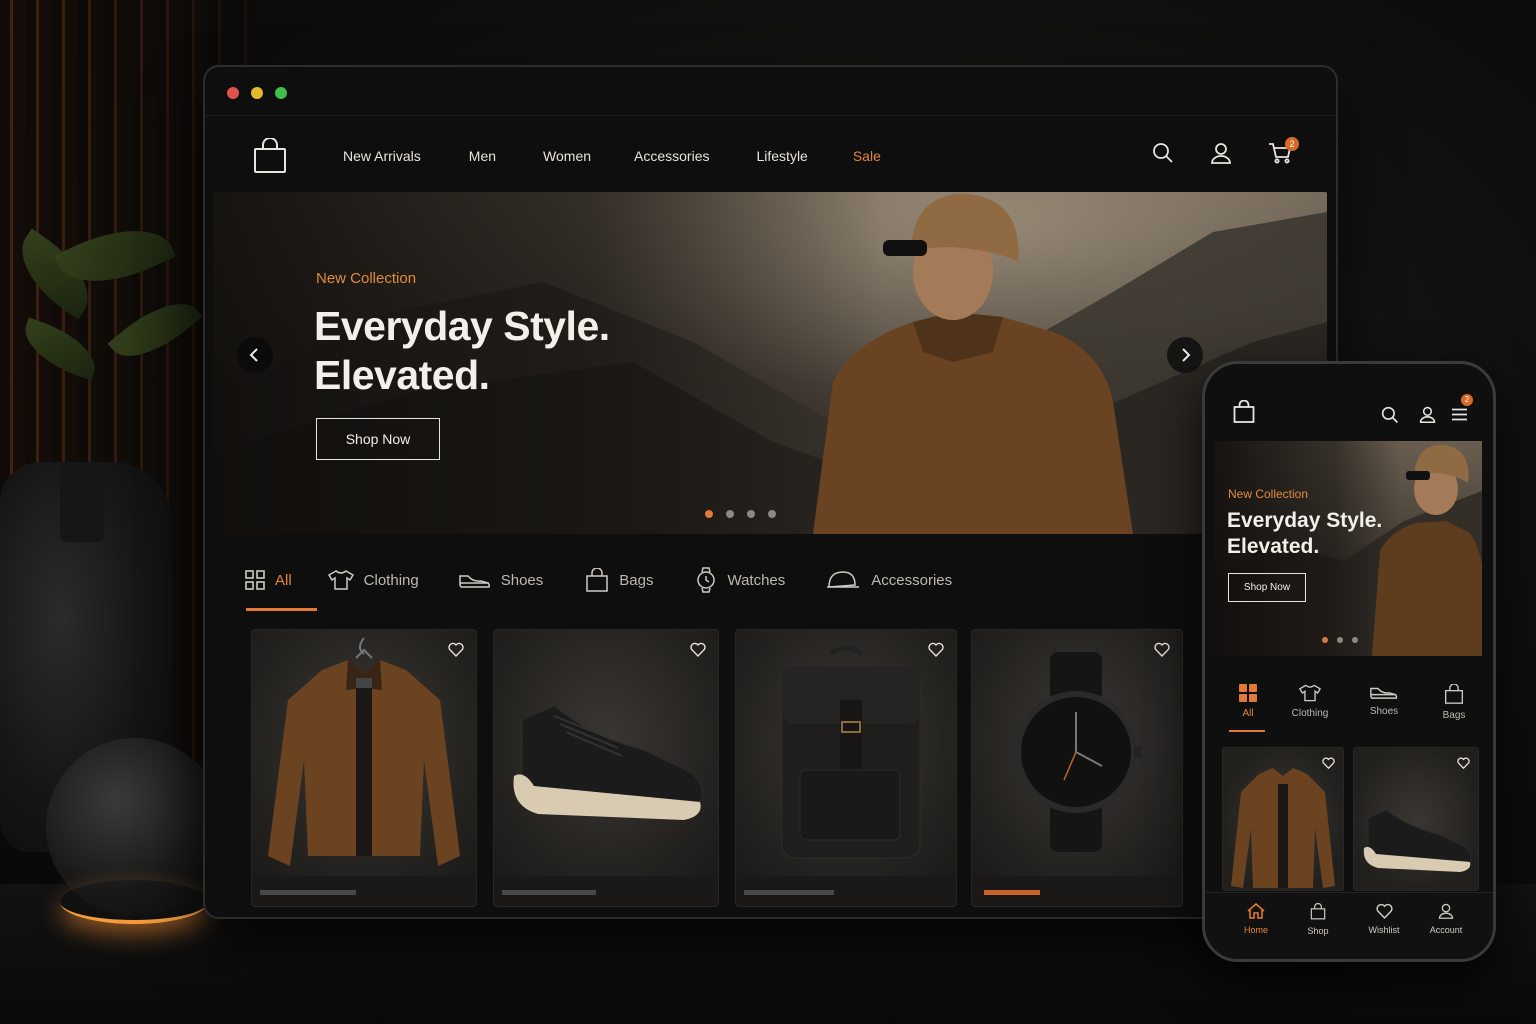 The image size is (1536, 1024). Describe the element at coordinates (522, 580) in the screenshot. I see `category-label: Shoes` at that location.